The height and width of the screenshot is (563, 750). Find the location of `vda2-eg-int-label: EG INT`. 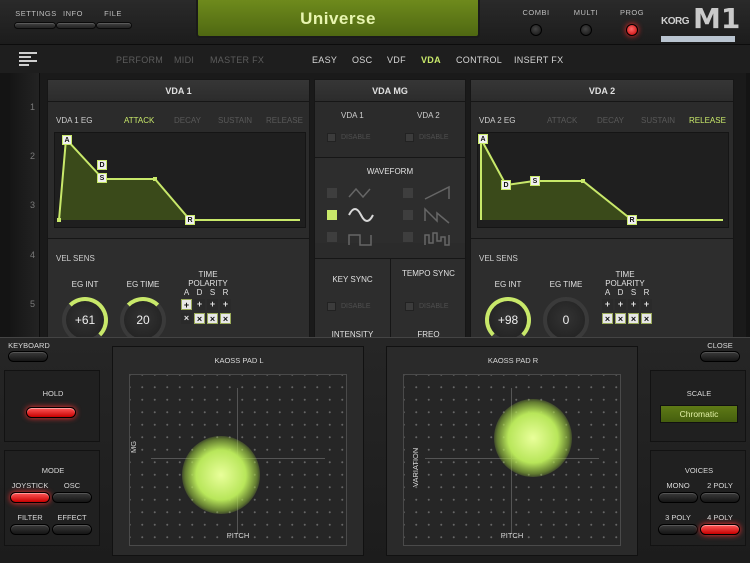

vda2-eg-int-label: EG INT is located at coordinates (508, 284).